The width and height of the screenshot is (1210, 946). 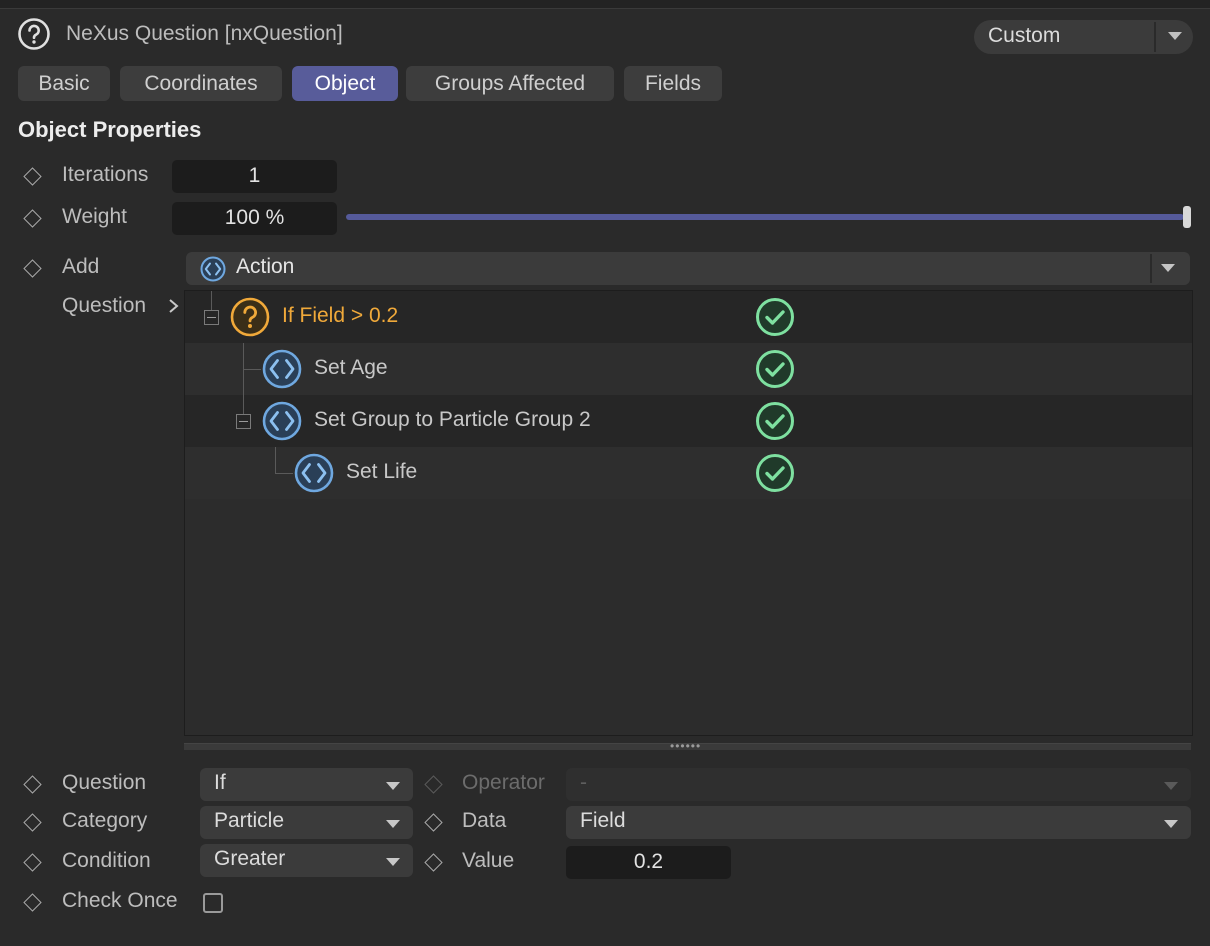 I want to click on tree-row: Set Age, so click(x=688, y=369).